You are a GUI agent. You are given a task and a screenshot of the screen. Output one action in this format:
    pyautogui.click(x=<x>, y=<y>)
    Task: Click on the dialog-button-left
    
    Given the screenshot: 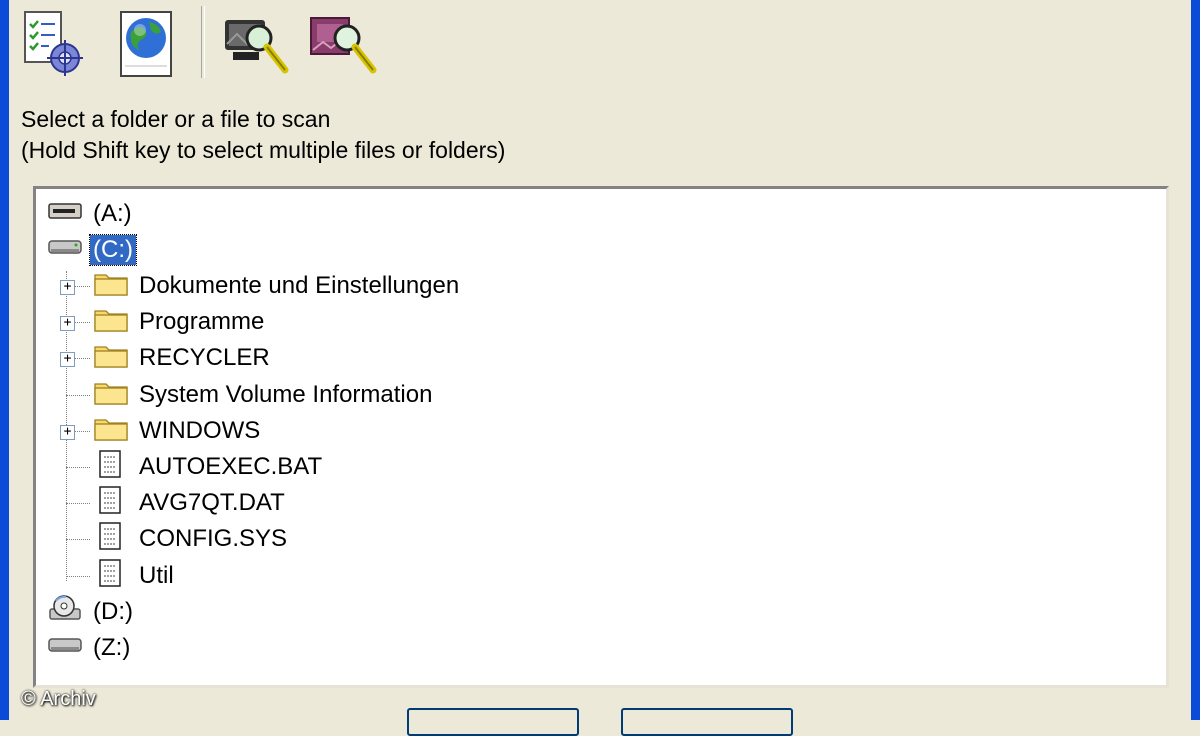 What is the action you would take?
    pyautogui.click(x=493, y=722)
    